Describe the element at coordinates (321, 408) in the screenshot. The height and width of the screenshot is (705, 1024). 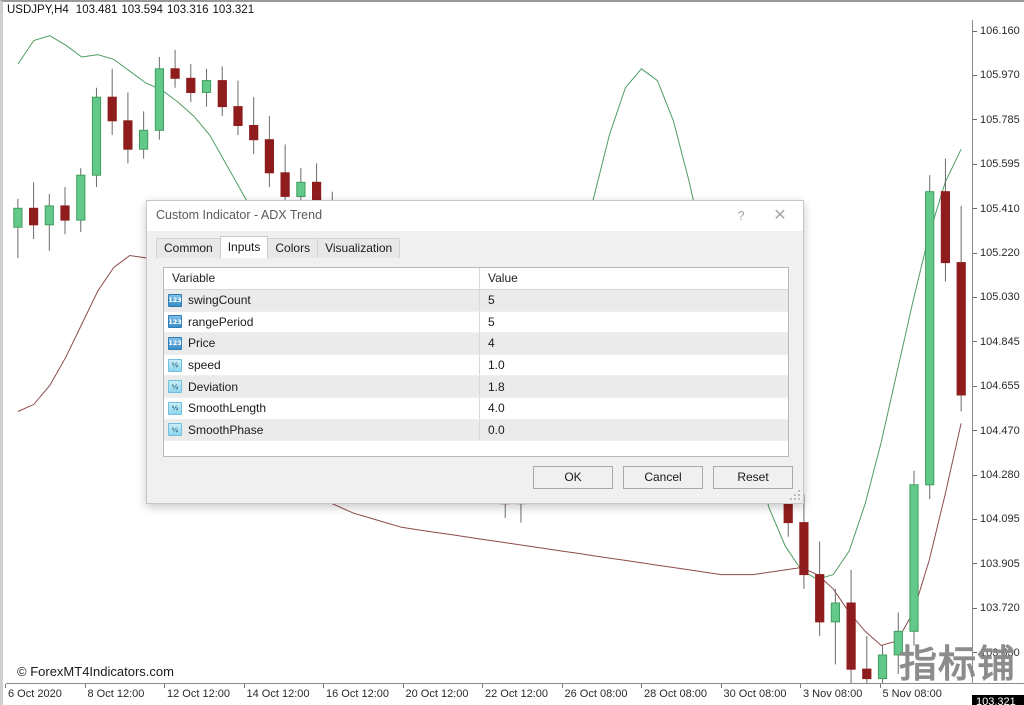
I see `cell-variable: ½ SmoothLength` at that location.